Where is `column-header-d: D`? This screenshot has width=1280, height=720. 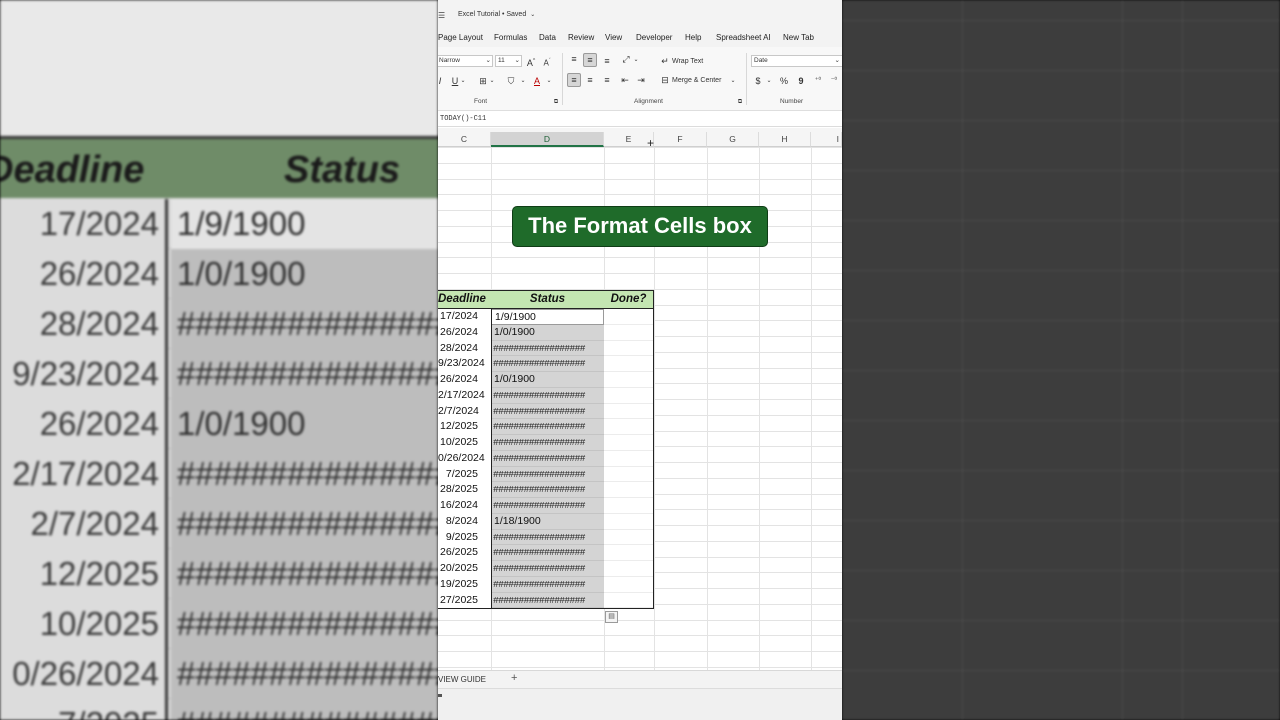 column-header-d: D is located at coordinates (547, 139).